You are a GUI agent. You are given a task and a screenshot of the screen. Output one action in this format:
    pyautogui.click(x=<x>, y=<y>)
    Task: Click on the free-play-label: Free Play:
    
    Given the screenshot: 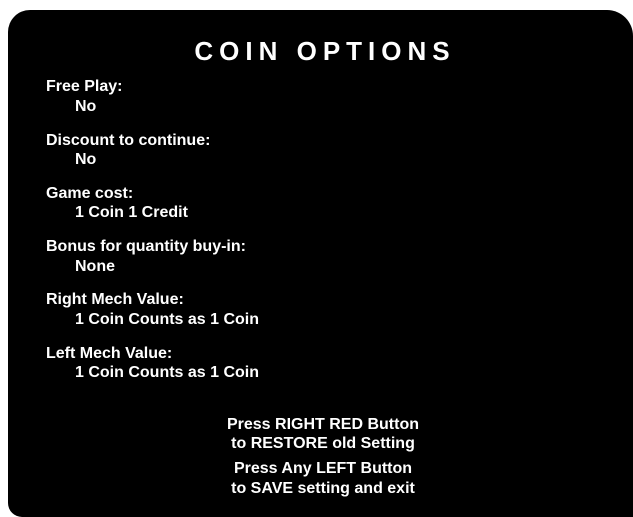 What is the action you would take?
    pyautogui.click(x=84, y=86)
    